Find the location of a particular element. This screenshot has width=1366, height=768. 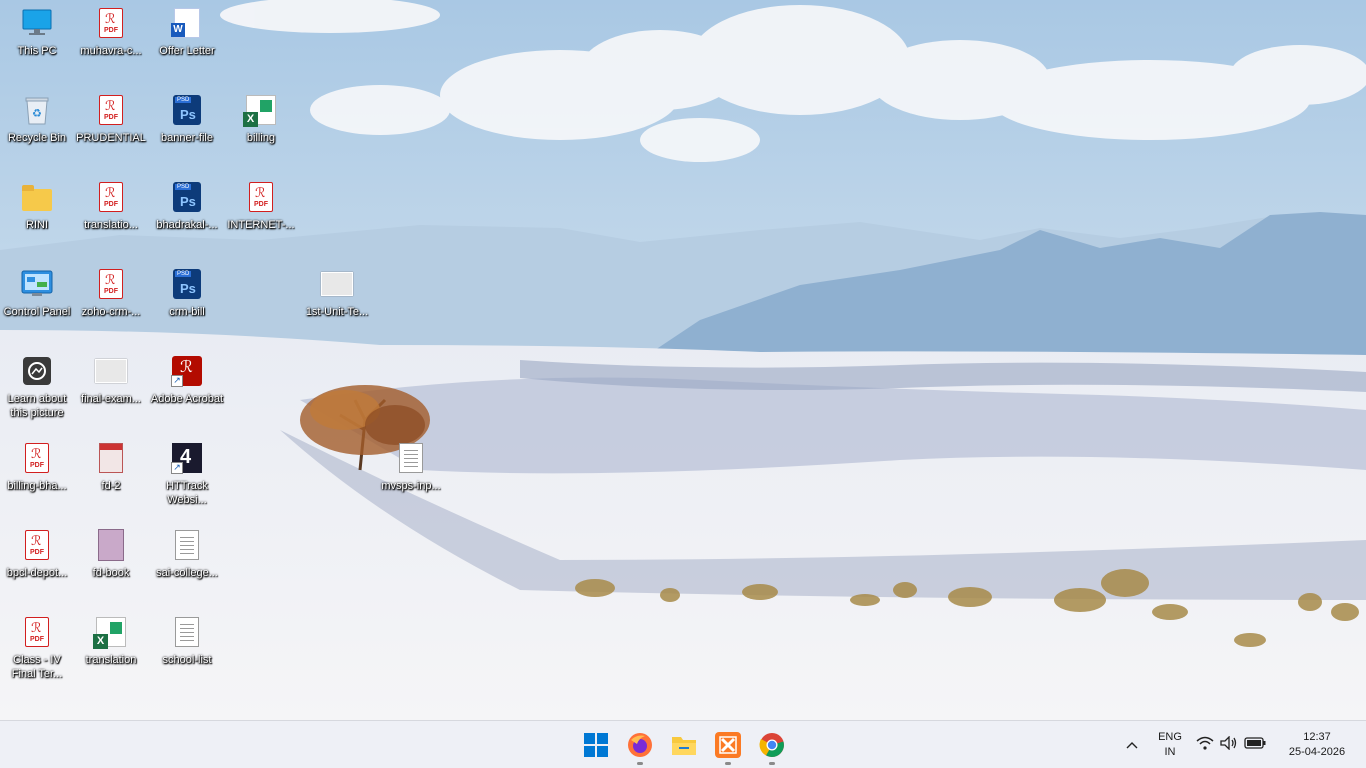

system-tray-group is located at coordinates (1231, 743).